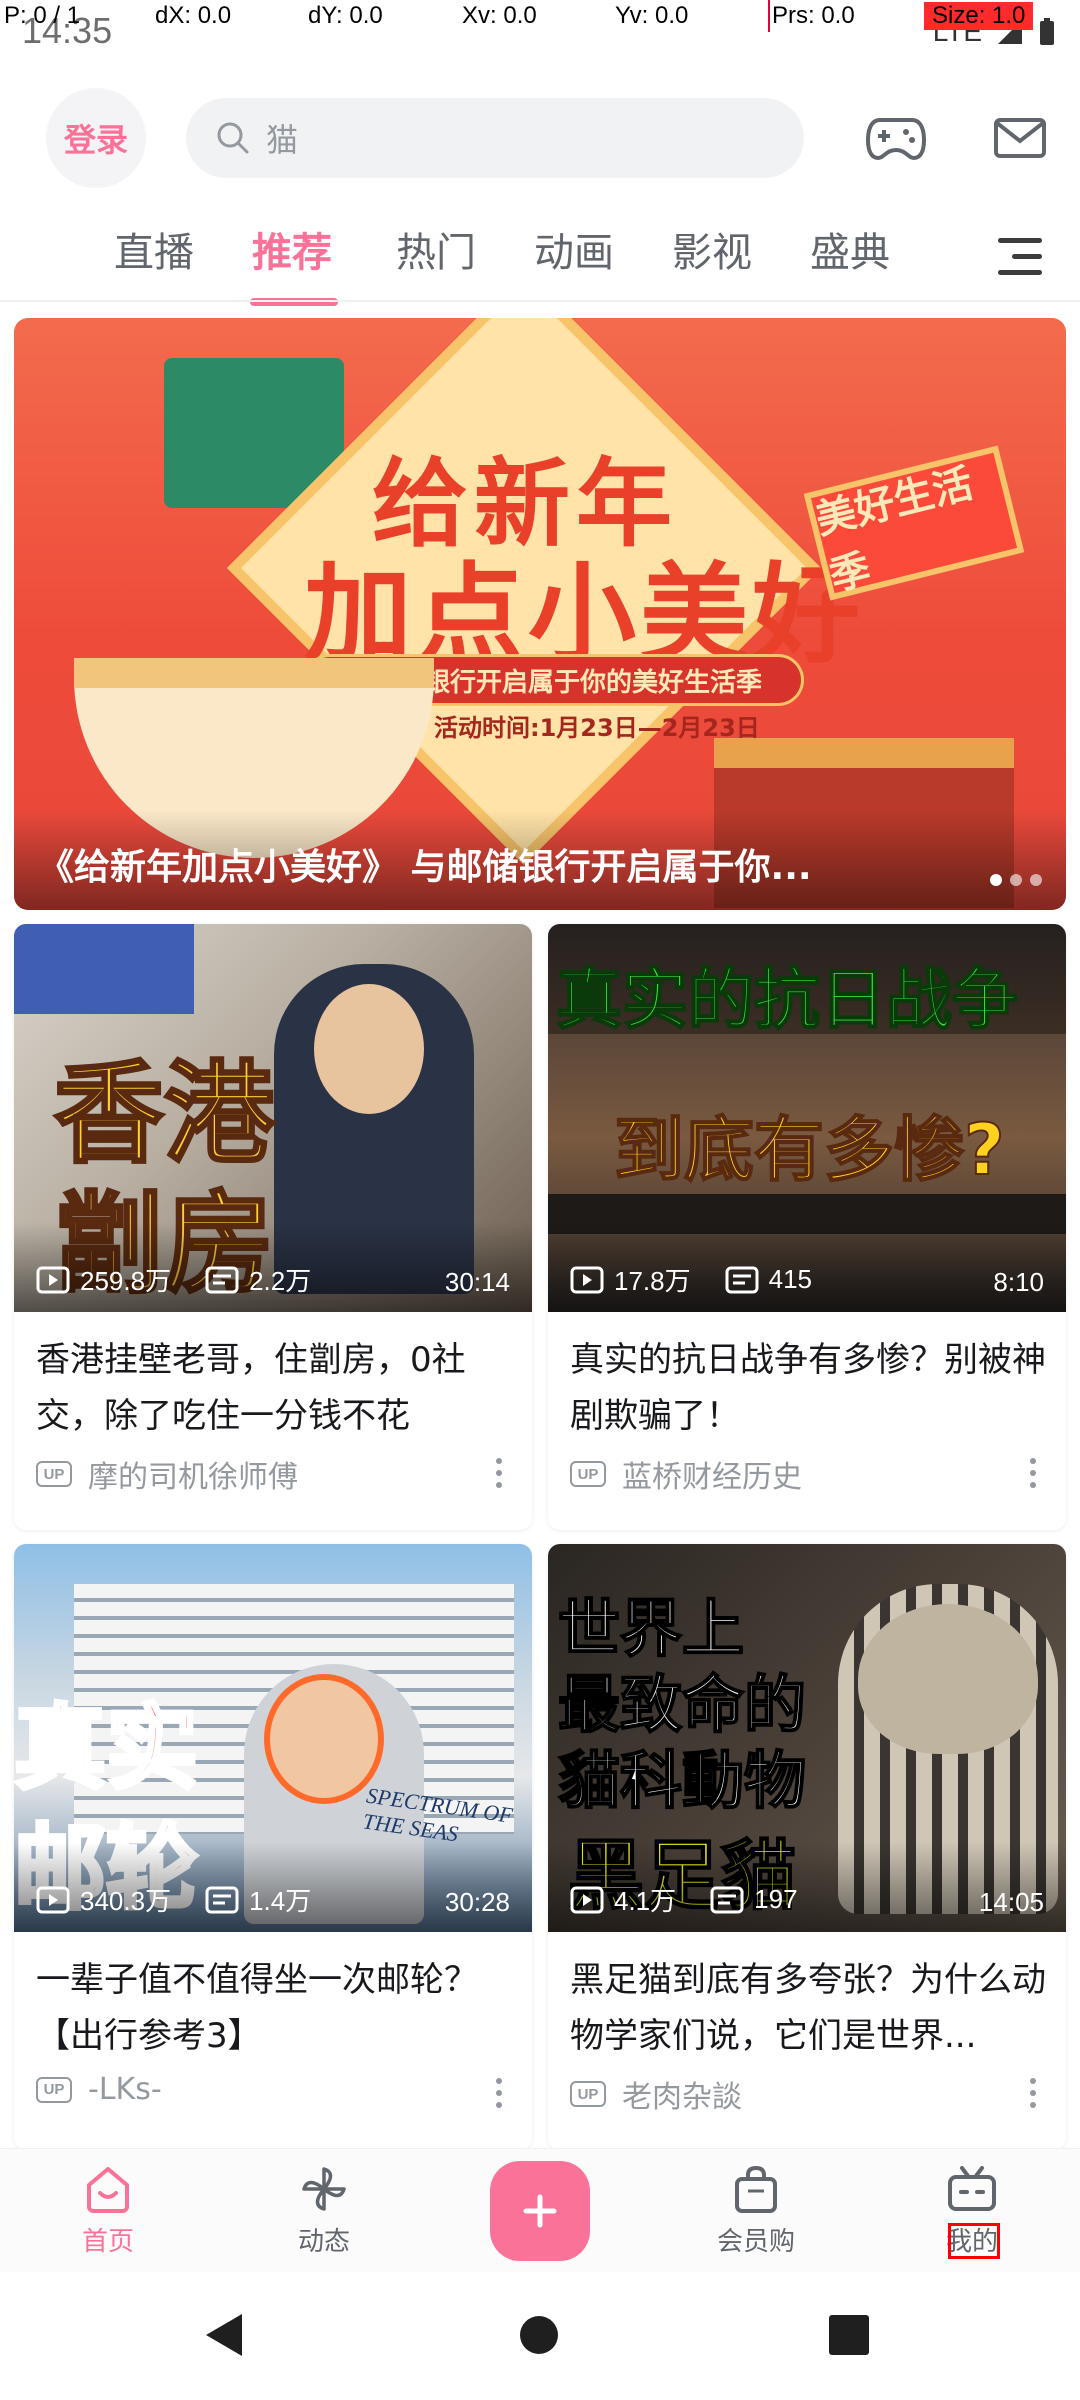 The width and height of the screenshot is (1080, 2400). Describe the element at coordinates (652, 1281) in the screenshot. I see `view-count-value: 17.8万` at that location.